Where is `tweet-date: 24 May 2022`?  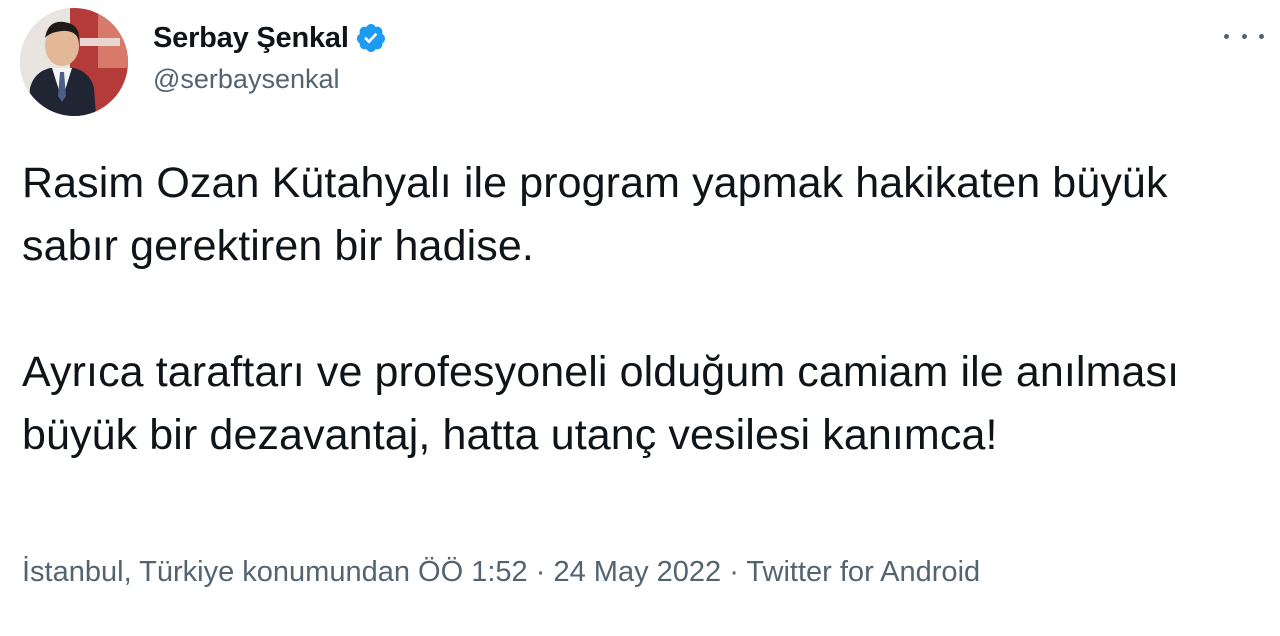 tweet-date: 24 May 2022 is located at coordinates (637, 572).